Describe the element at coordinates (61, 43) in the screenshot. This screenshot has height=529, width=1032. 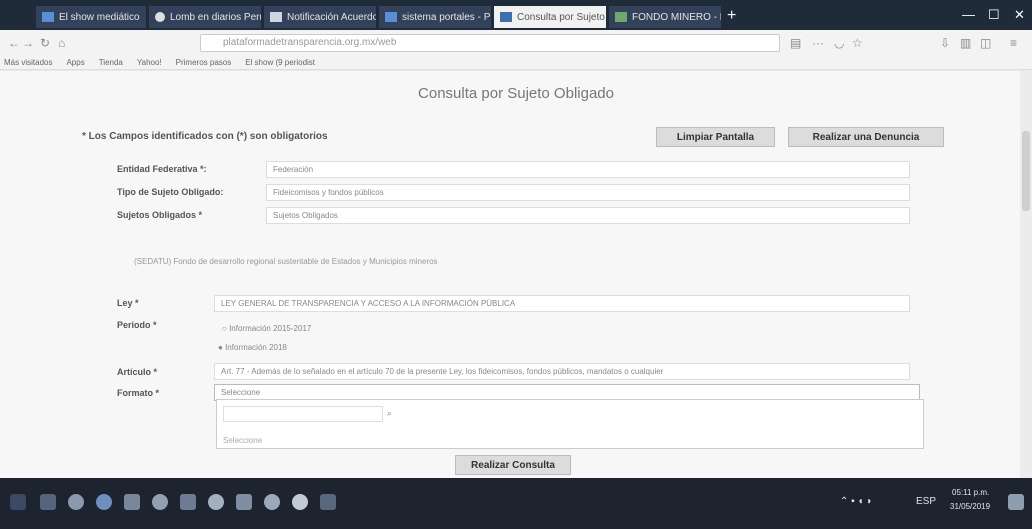
I see `home-icon: ⌂` at that location.